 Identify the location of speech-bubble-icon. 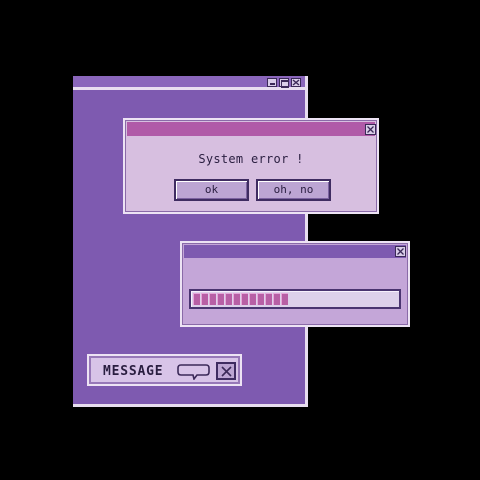
(194, 374).